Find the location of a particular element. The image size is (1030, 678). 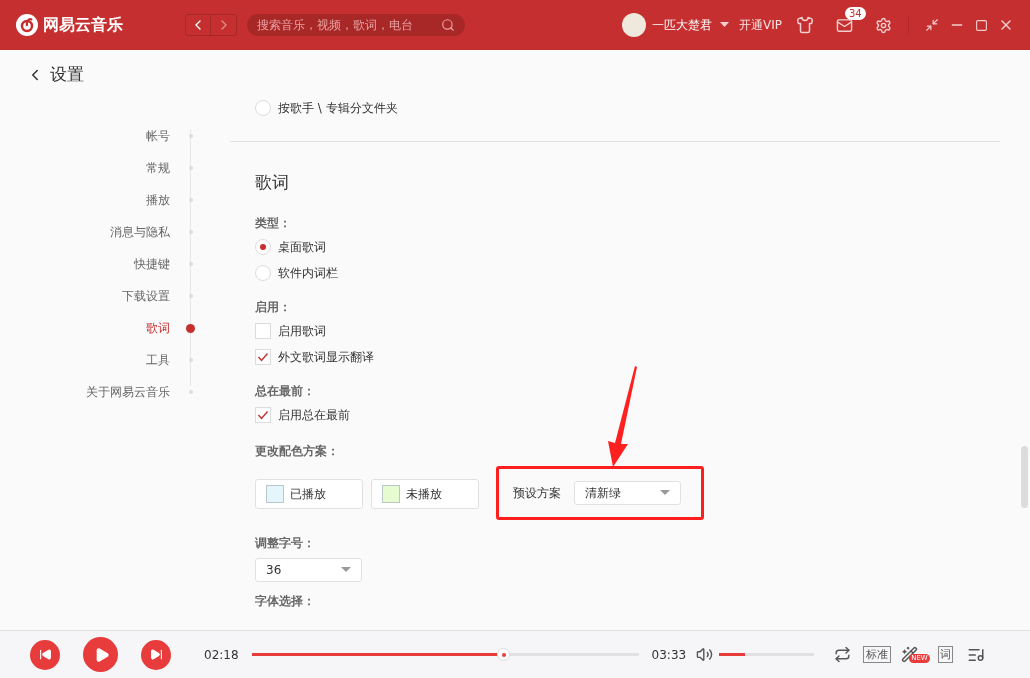

color-button: 已播放 is located at coordinates (309, 493).